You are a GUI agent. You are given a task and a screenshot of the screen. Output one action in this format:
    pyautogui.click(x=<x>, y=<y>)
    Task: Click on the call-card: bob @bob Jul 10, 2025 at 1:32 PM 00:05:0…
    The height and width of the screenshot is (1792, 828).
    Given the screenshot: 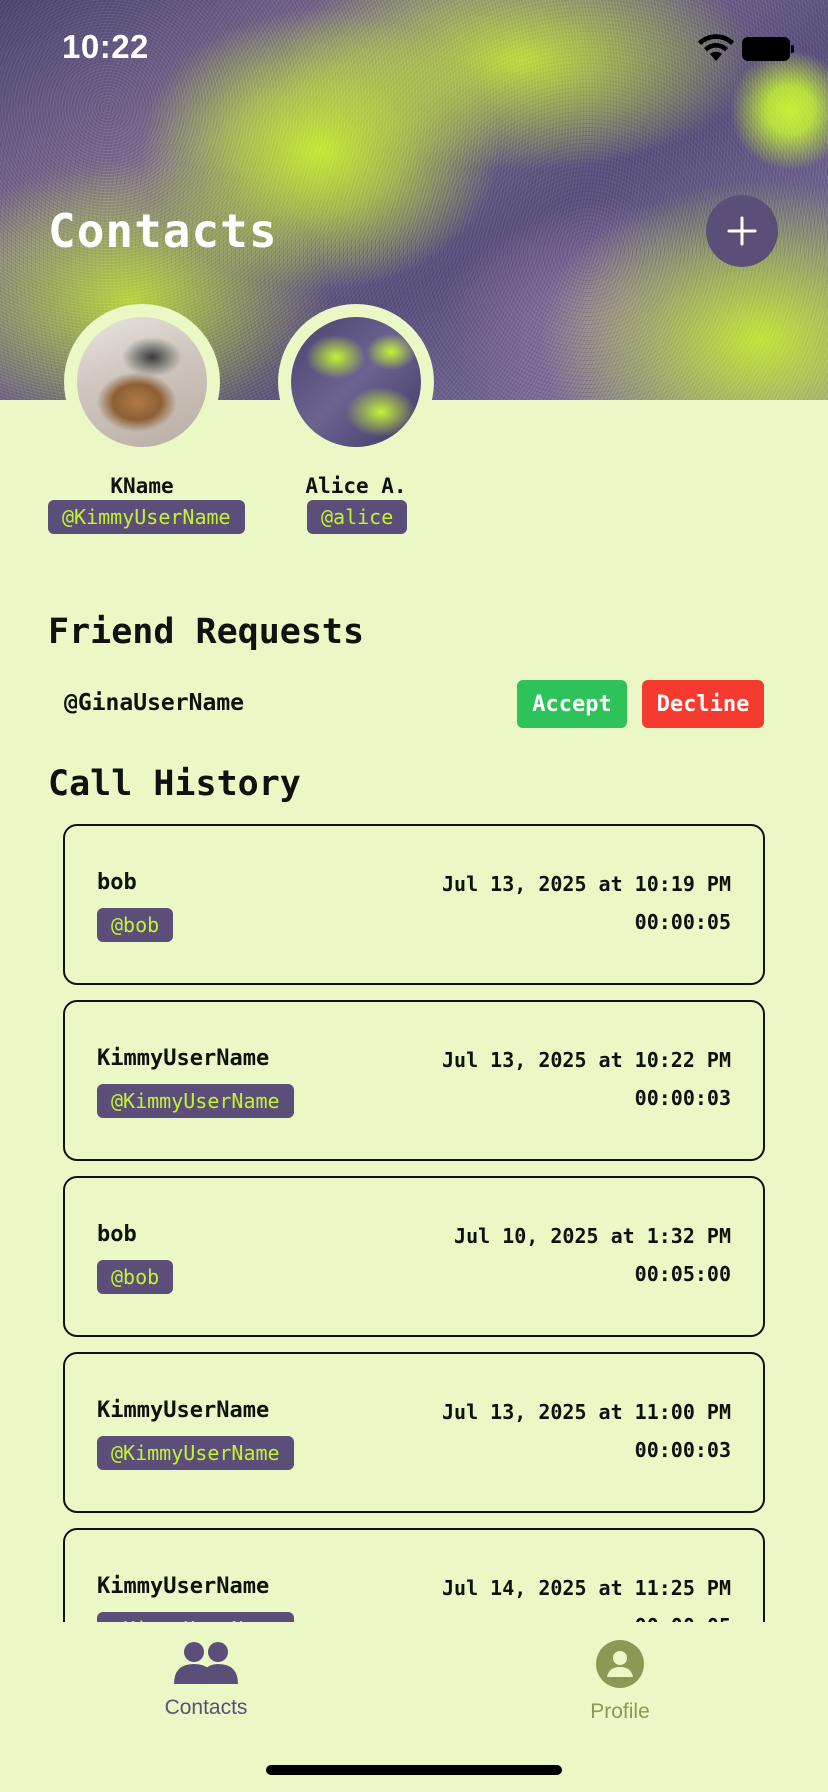 What is the action you would take?
    pyautogui.click(x=414, y=1256)
    